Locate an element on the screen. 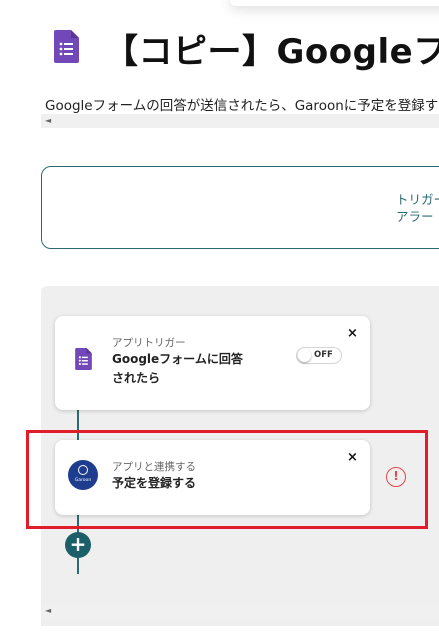 Image resolution: width=439 pixels, height=637 pixels. step-title: Googleフォームに回答 されたら is located at coordinates (177, 369).